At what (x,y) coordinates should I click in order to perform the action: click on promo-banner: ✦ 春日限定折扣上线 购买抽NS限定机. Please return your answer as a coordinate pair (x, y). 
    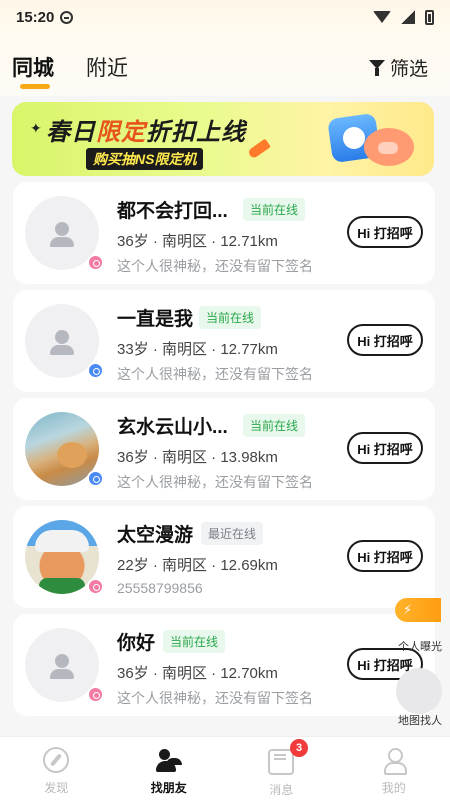
    Looking at the image, I should click on (223, 139).